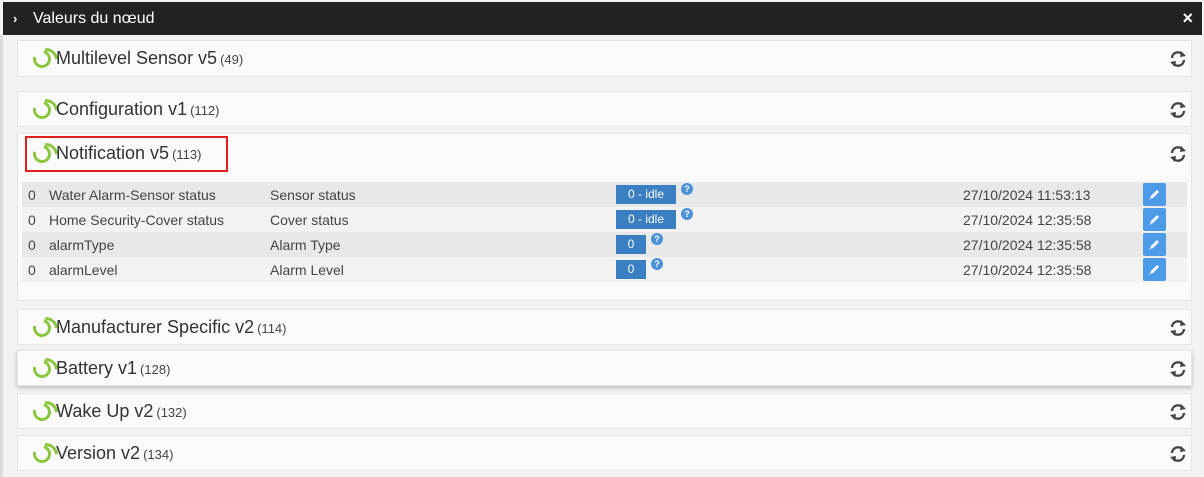 The height and width of the screenshot is (477, 1204). Describe the element at coordinates (309, 220) in the screenshot. I see `help-cell: Cover status` at that location.